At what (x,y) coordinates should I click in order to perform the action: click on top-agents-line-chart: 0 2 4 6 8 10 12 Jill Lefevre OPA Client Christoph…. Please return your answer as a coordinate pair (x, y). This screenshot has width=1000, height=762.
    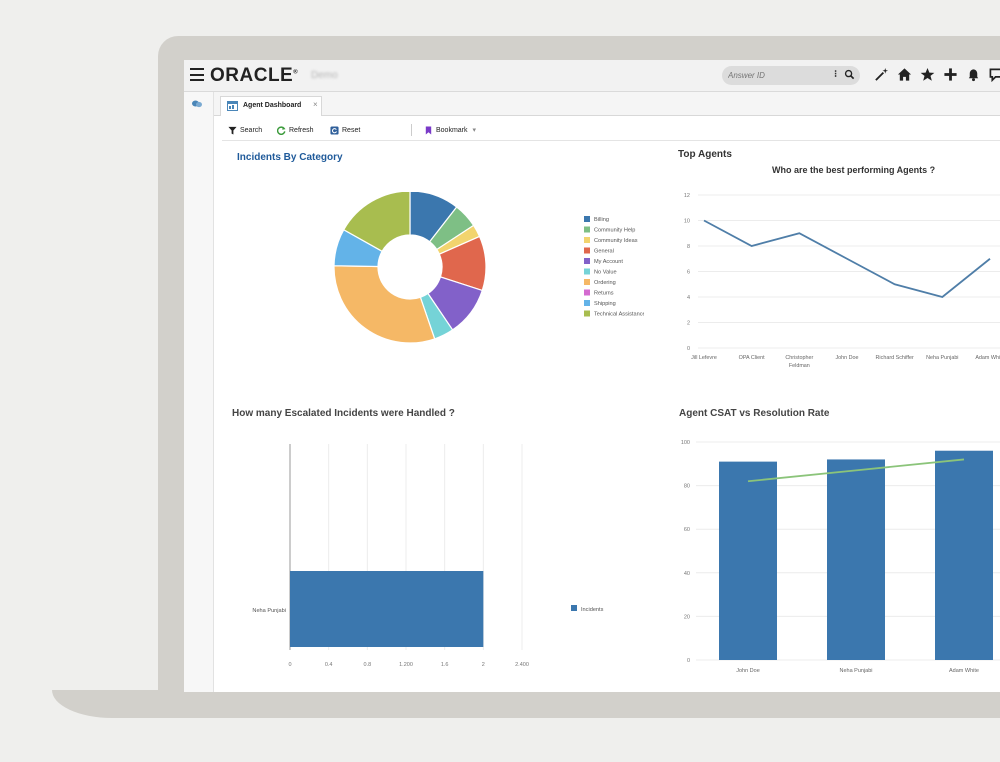
    Looking at the image, I should click on (842, 281).